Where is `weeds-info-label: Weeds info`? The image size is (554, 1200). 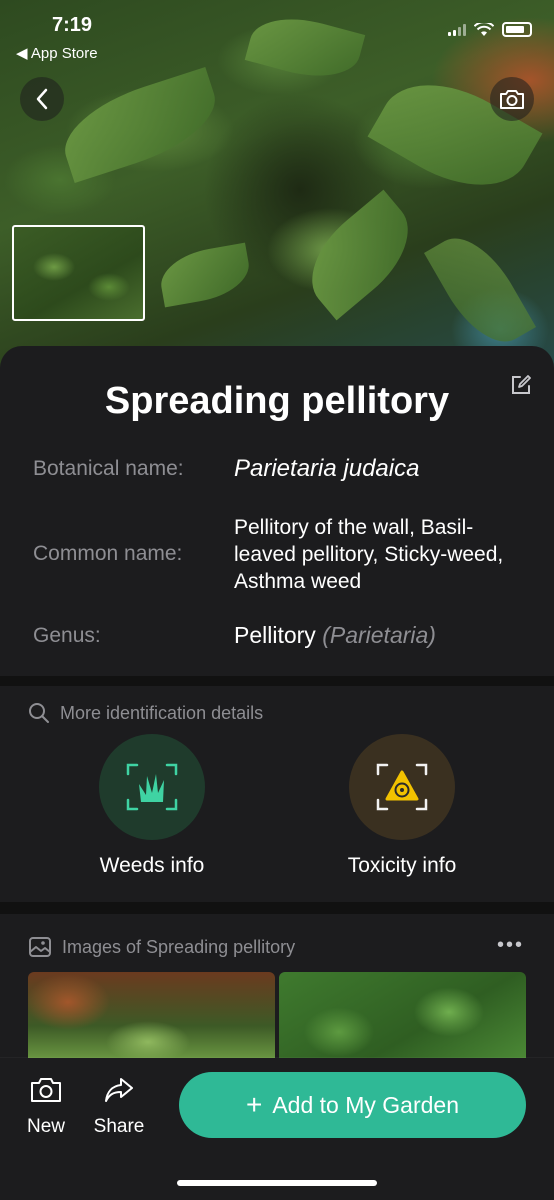 weeds-info-label: Weeds info is located at coordinates (152, 865).